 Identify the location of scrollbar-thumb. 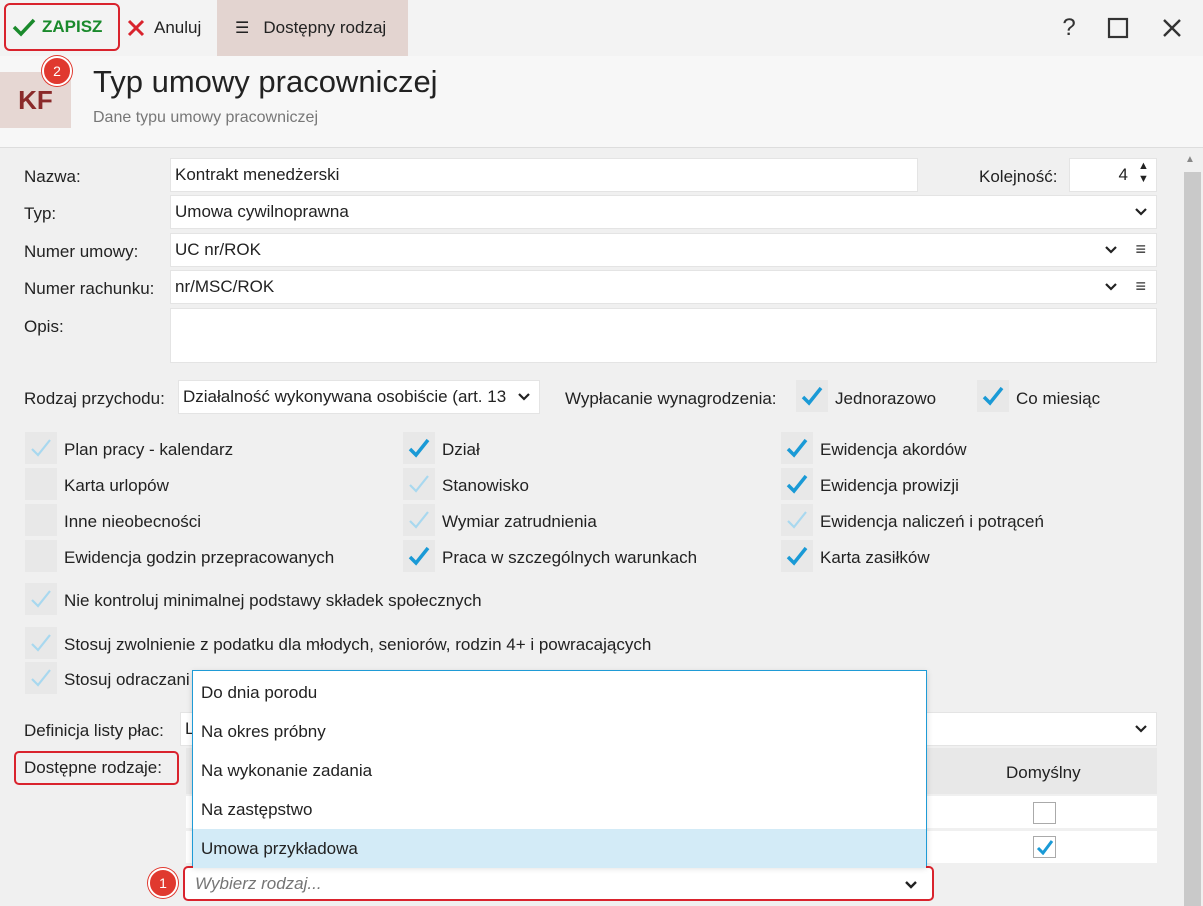
(1192, 539).